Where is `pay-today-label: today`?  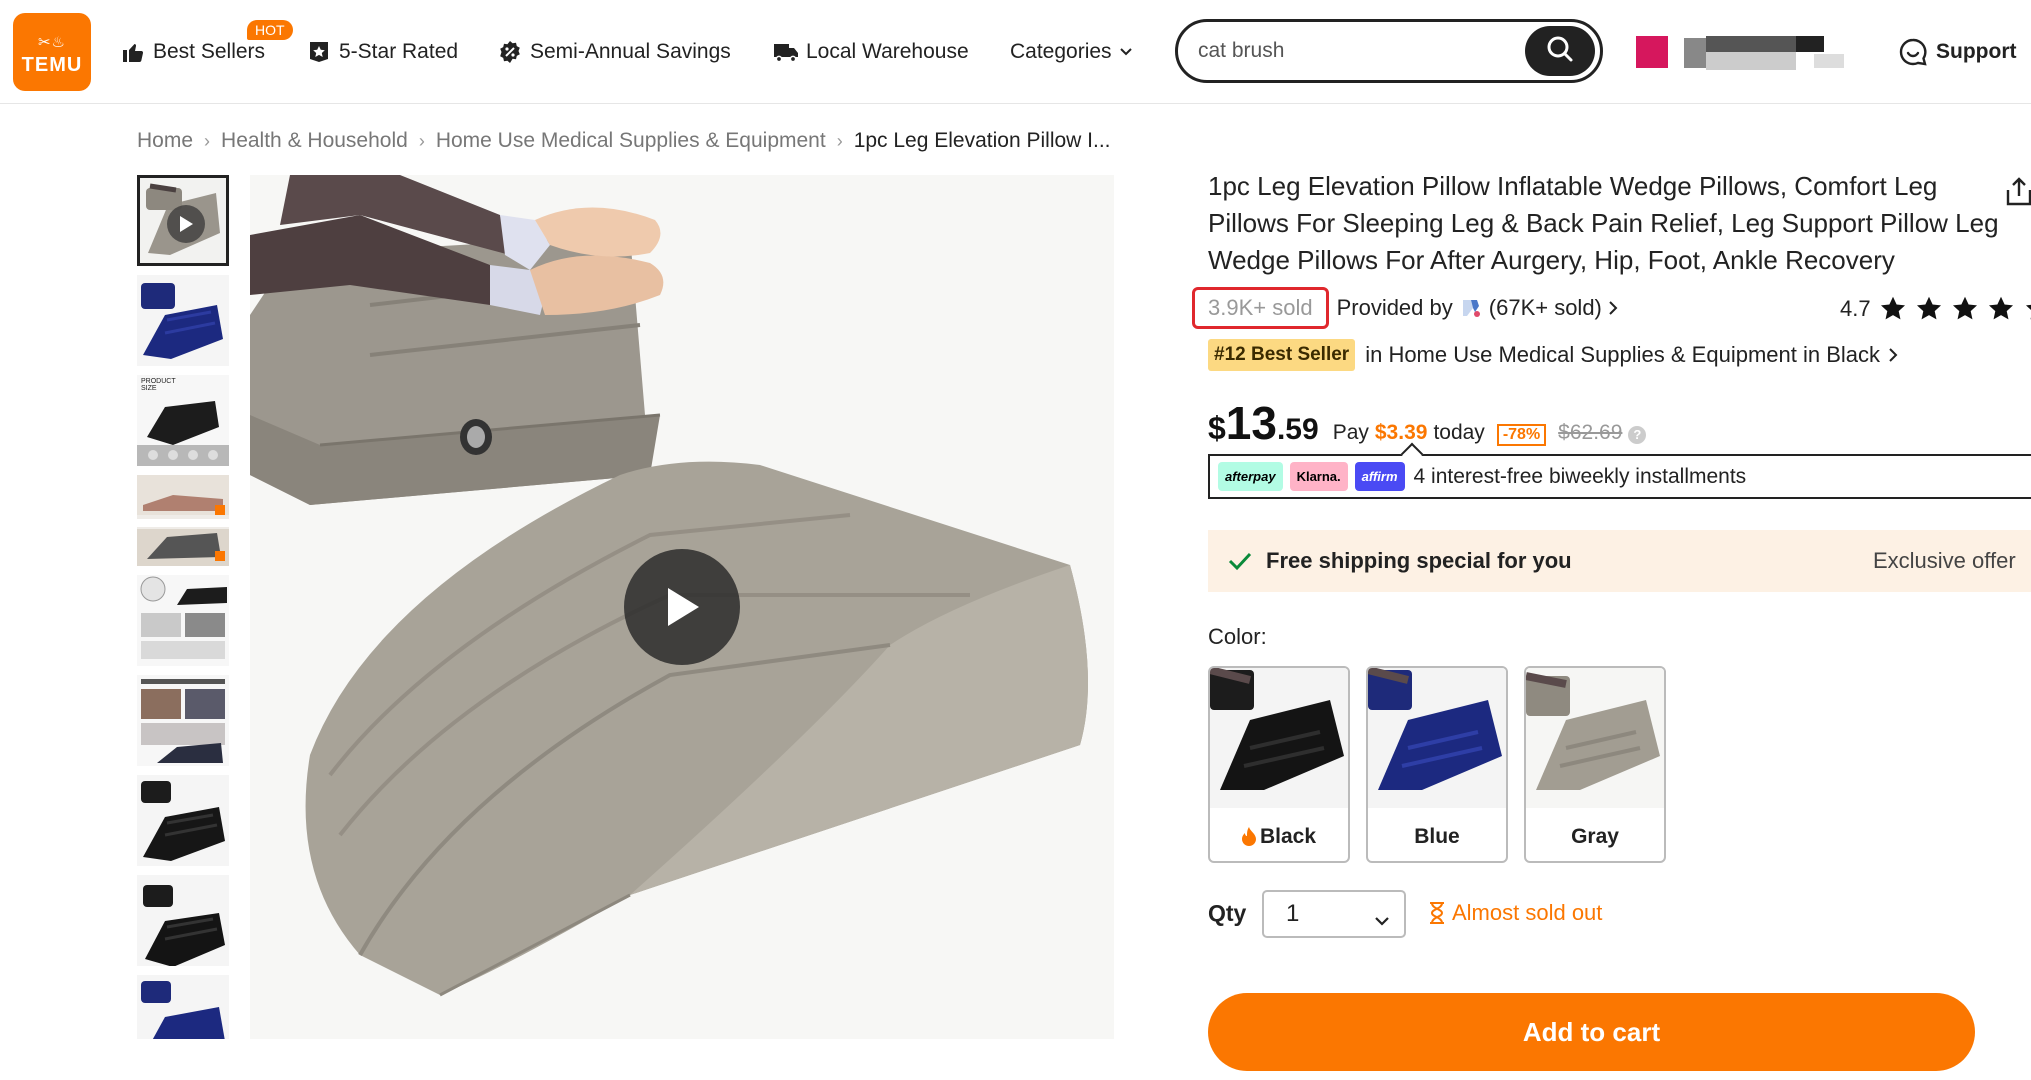 pay-today-label: today is located at coordinates (1459, 432).